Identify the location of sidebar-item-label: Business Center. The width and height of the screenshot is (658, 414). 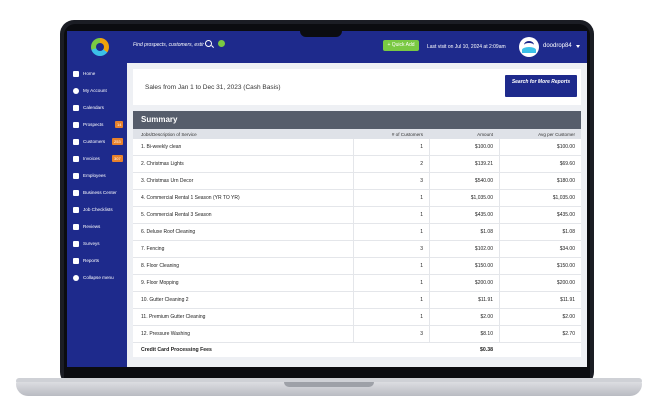
(100, 192).